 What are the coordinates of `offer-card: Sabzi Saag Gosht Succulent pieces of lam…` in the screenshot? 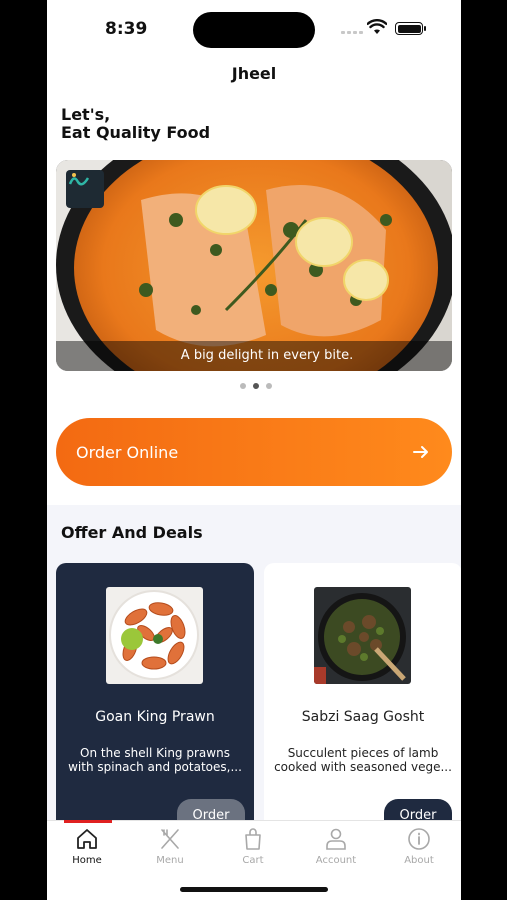 It's located at (362, 698).